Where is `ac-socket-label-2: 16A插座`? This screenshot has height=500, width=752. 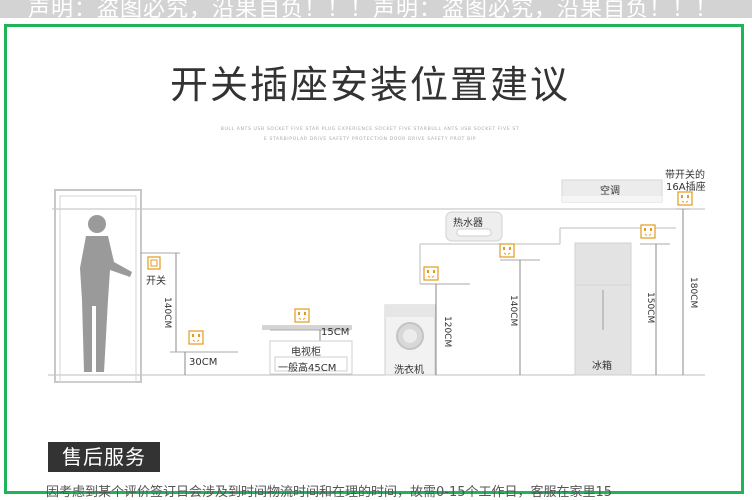 ac-socket-label-2: 16A插座 is located at coordinates (686, 187).